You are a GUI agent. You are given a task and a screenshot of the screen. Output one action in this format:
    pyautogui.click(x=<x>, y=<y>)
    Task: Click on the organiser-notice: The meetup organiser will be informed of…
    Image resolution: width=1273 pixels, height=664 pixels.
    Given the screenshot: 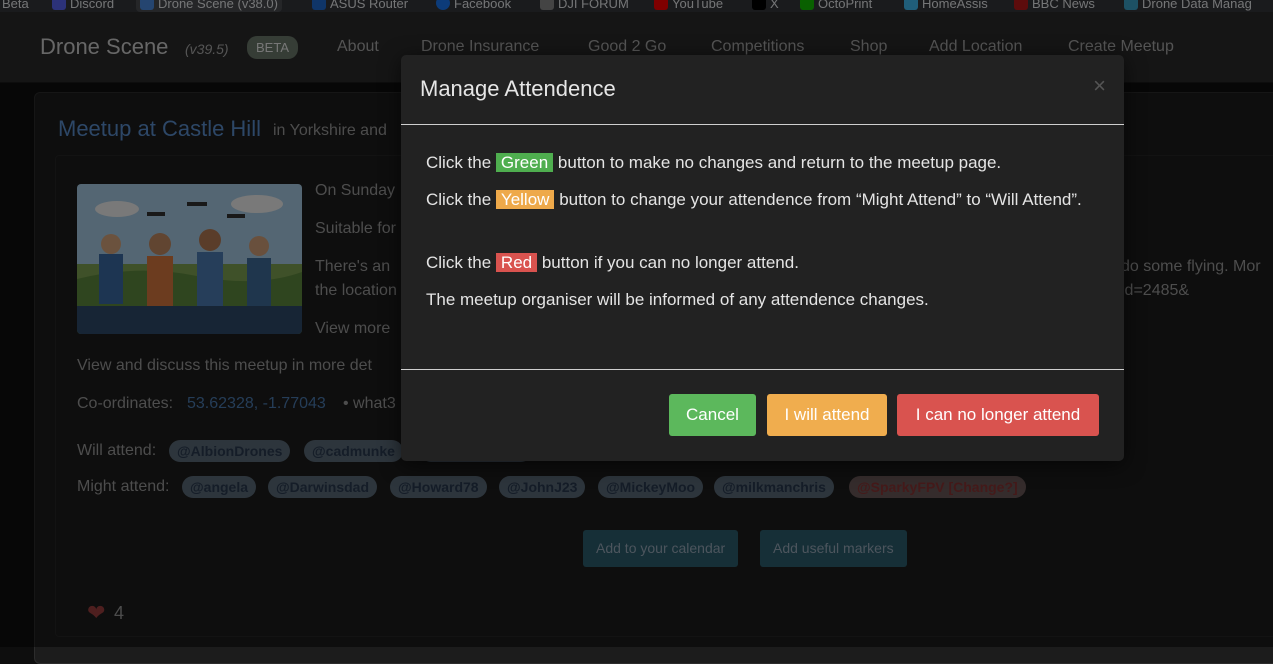 What is the action you would take?
    pyautogui.click(x=677, y=299)
    